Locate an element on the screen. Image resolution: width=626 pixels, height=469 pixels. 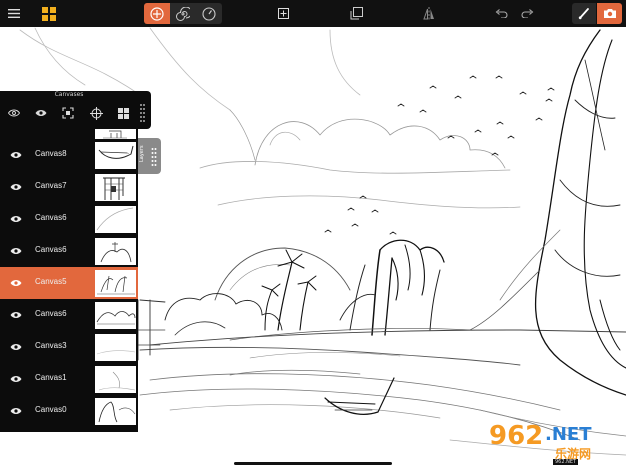
brush-icon is located at coordinates (584, 13).